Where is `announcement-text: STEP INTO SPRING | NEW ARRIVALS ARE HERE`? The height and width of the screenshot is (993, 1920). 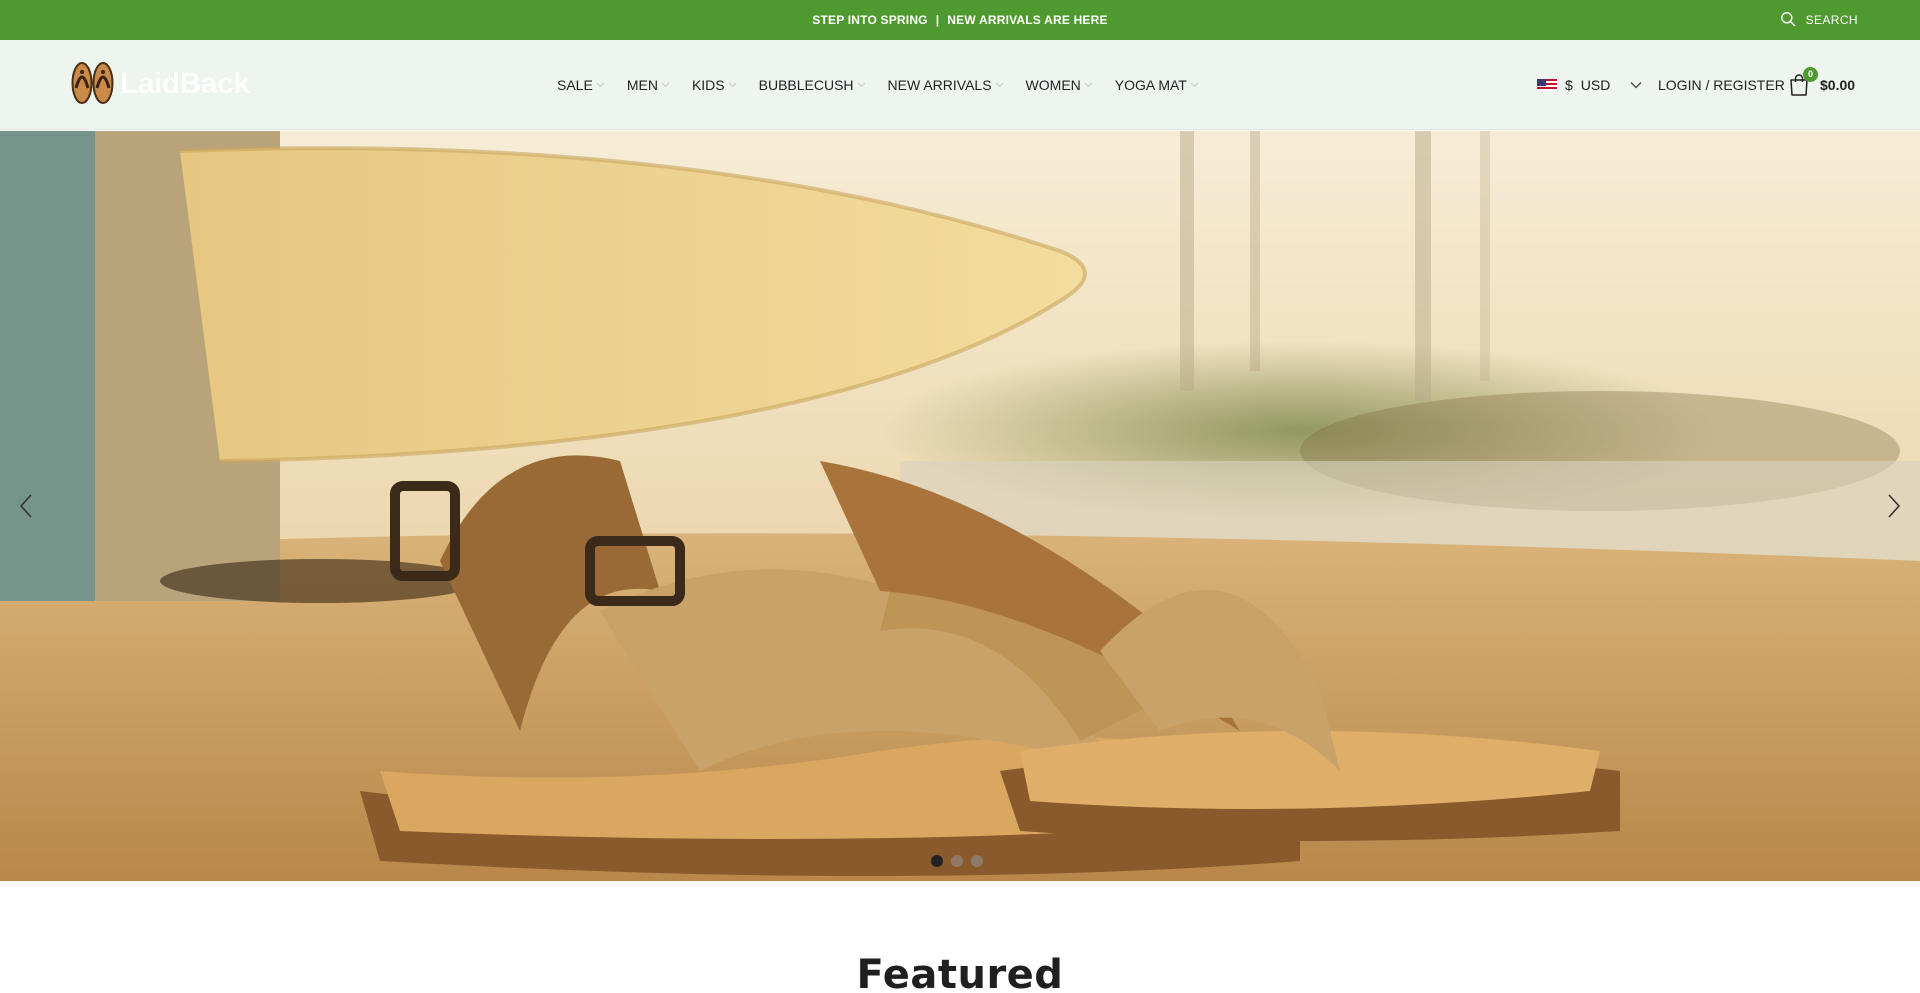
announcement-text: STEP INTO SPRING | NEW ARRIVALS ARE HERE is located at coordinates (960, 20).